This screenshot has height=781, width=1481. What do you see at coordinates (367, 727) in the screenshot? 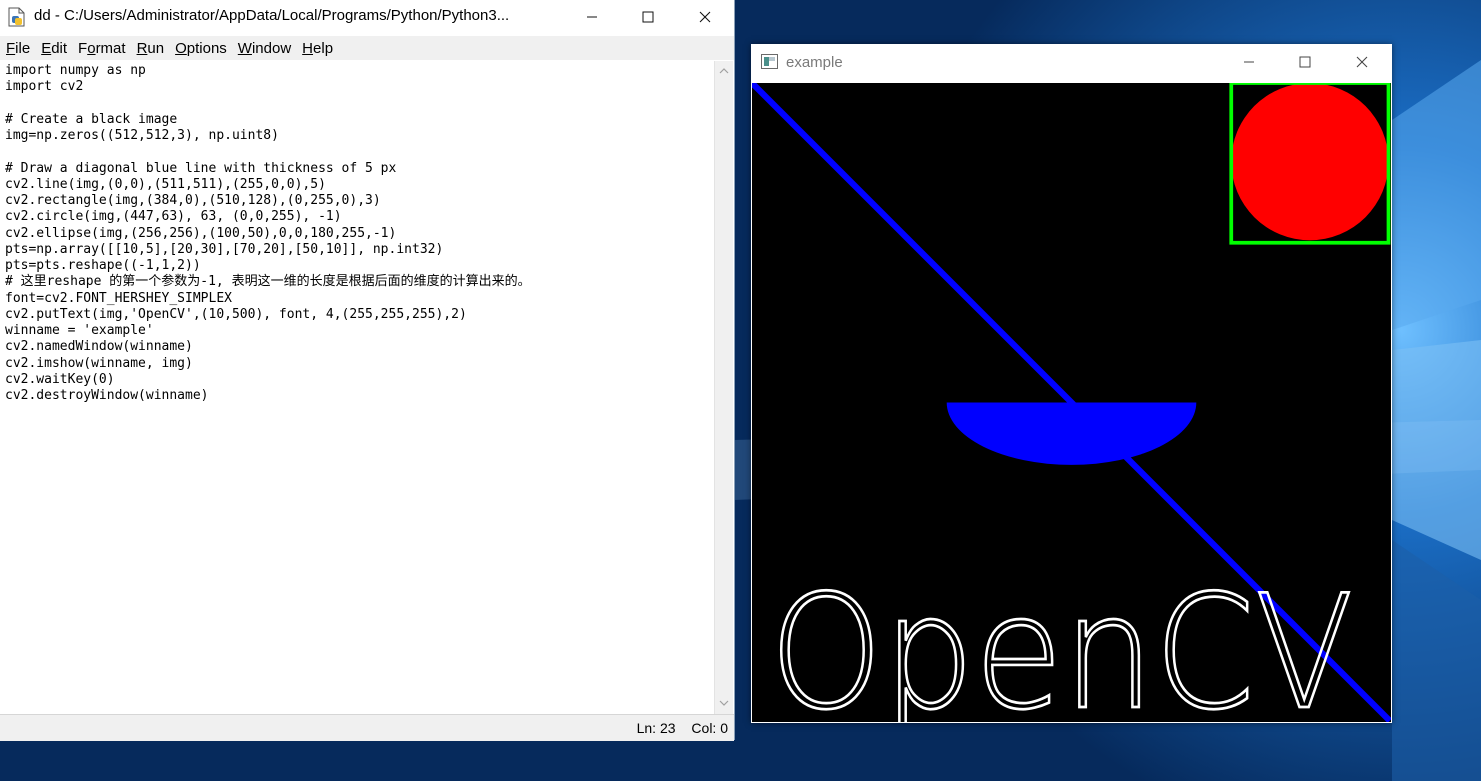
I see `status-bar: Ln: 23 Col: 0` at bounding box center [367, 727].